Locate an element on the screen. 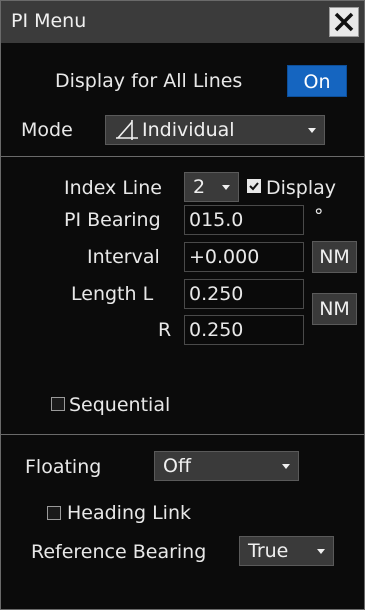 The width and height of the screenshot is (365, 610). checkmark-icon is located at coordinates (254, 186).